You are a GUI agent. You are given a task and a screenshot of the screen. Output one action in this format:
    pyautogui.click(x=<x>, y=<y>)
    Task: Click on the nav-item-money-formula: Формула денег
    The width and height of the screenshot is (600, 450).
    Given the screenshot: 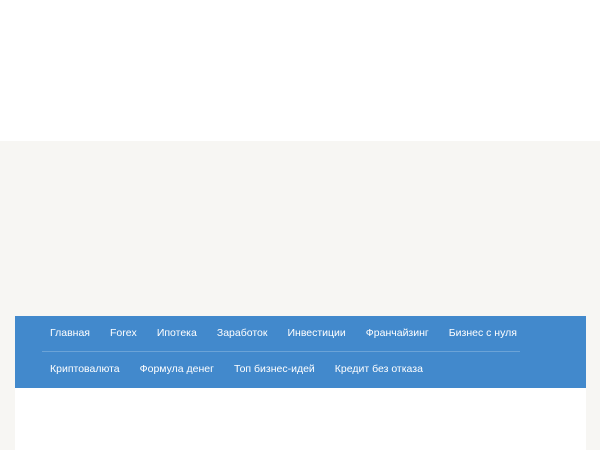 What is the action you would take?
    pyautogui.click(x=179, y=369)
    